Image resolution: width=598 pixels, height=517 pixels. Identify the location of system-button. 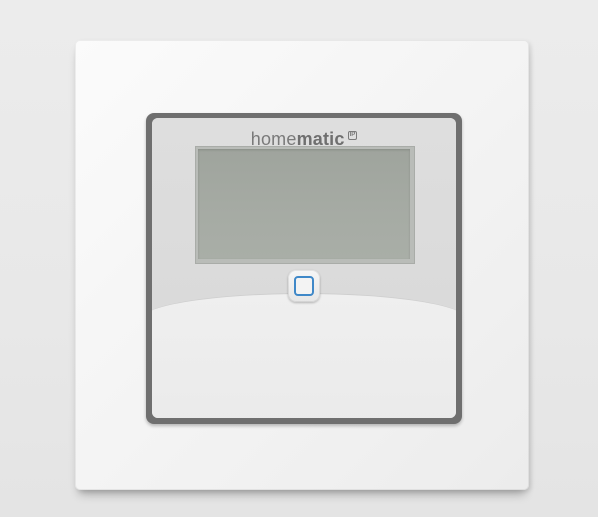
(304, 286).